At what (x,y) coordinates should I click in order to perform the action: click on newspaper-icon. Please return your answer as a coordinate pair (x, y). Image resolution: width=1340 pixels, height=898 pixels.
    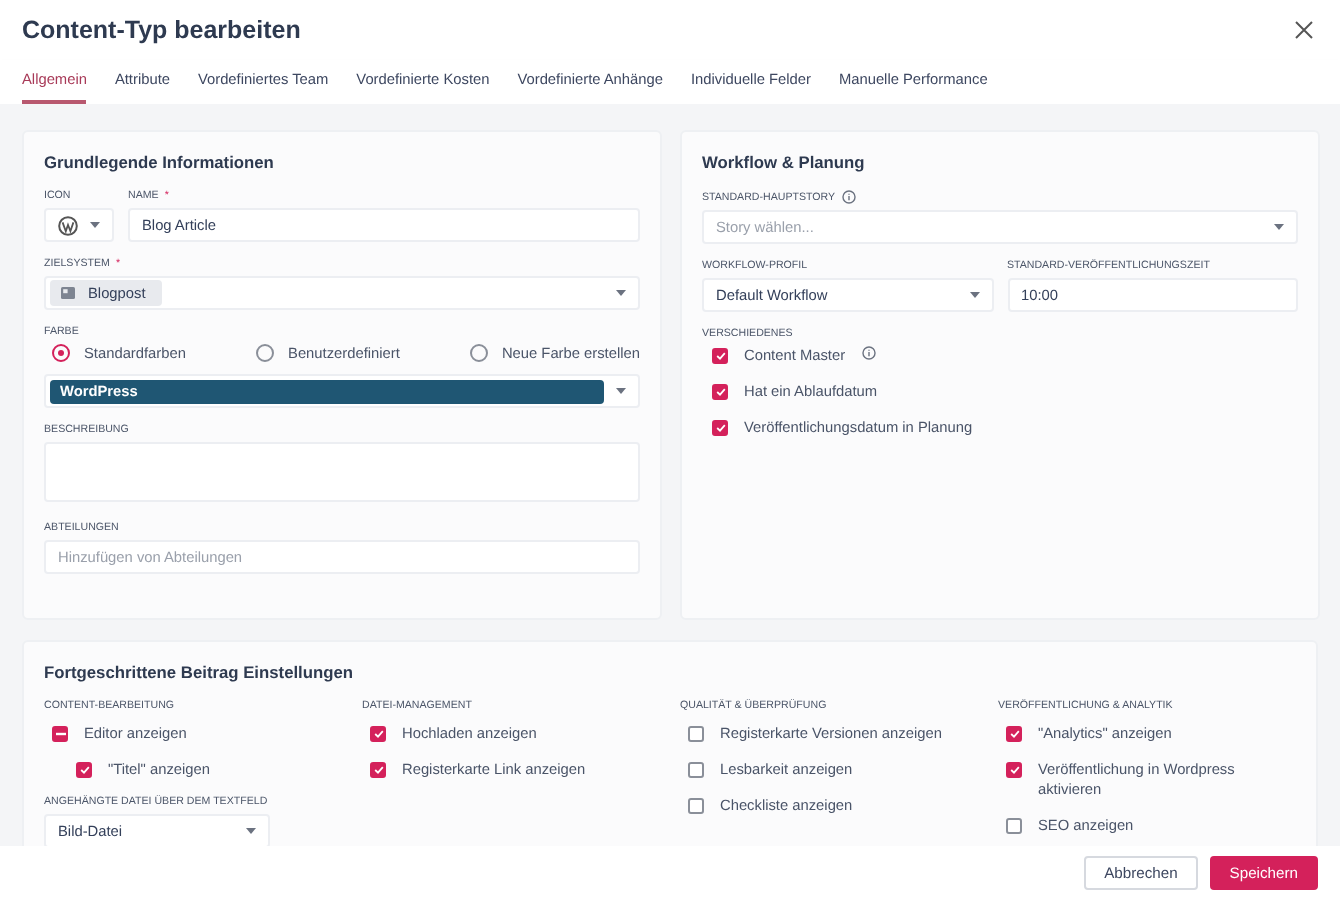
    Looking at the image, I should click on (68, 293).